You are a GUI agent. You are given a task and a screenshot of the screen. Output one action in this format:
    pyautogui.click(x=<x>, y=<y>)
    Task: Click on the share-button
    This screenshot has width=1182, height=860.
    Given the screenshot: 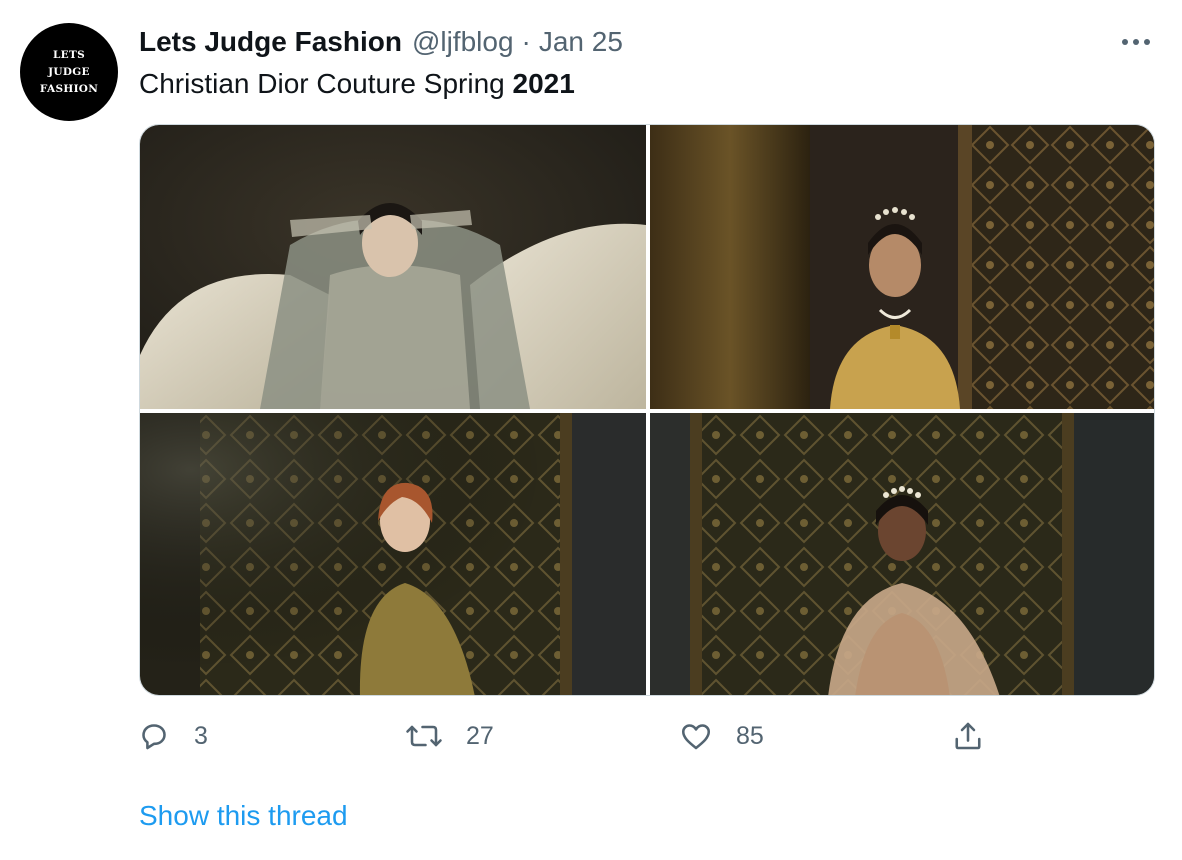 What is the action you would take?
    pyautogui.click(x=968, y=736)
    